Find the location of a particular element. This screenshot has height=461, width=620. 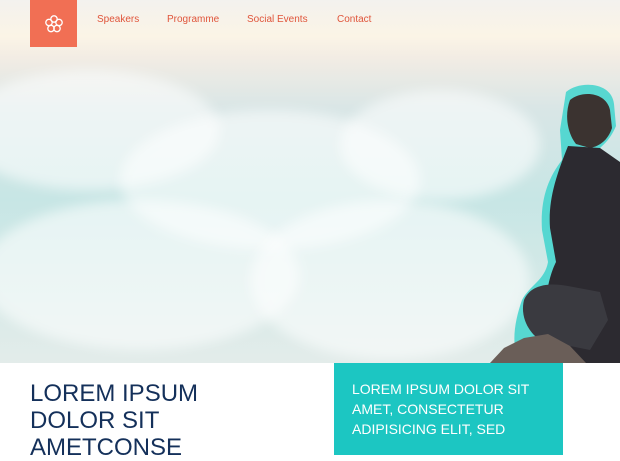

logo-button is located at coordinates (53, 23).